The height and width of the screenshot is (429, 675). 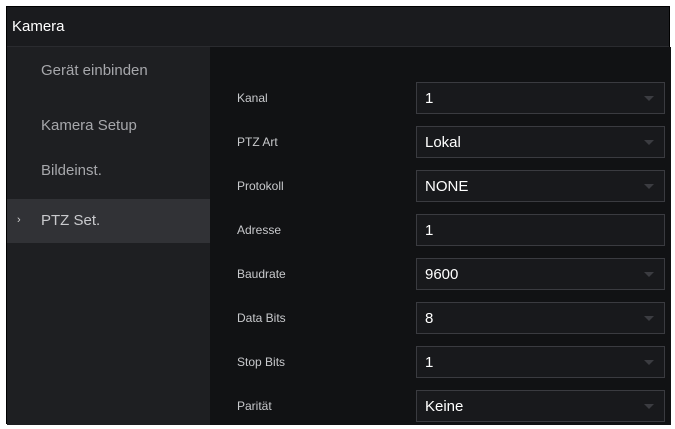 What do you see at coordinates (540, 318) in the screenshot?
I see `data-bits-select: 8` at bounding box center [540, 318].